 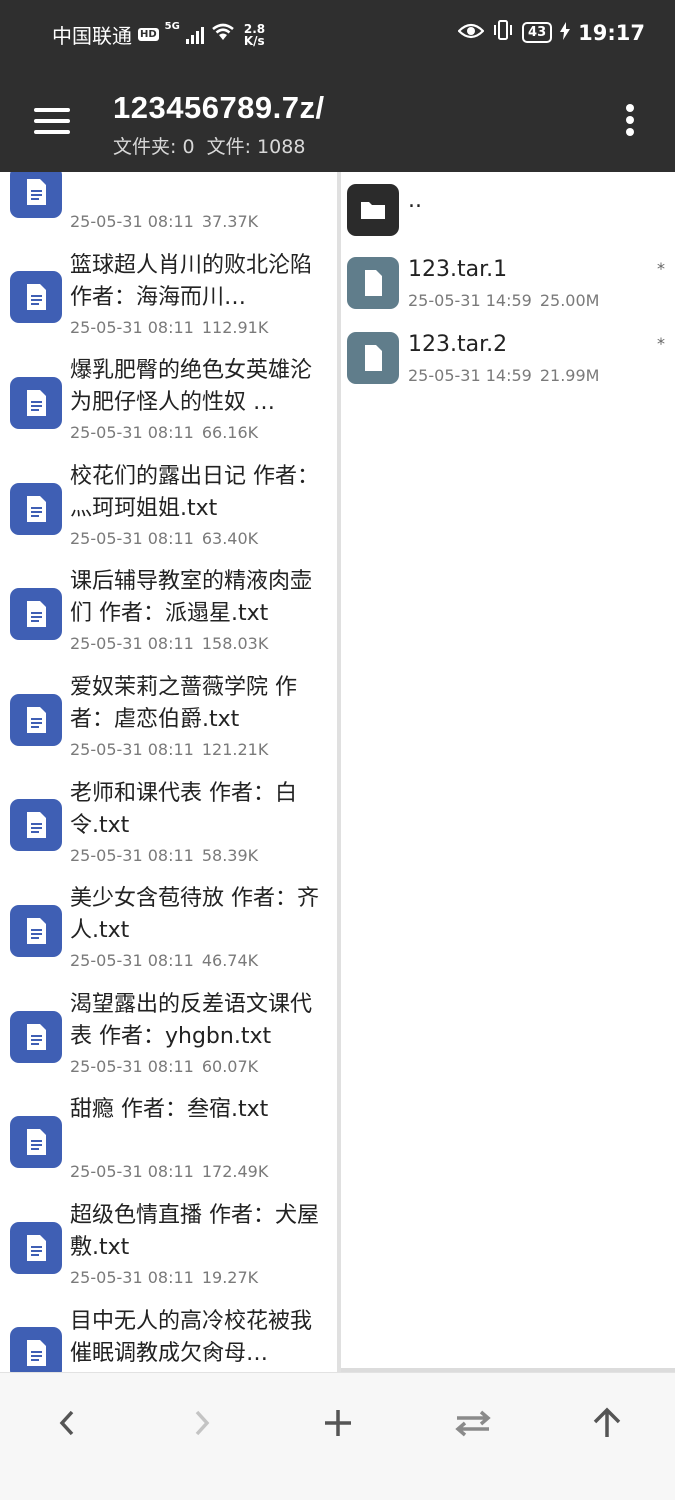 What do you see at coordinates (470, 375) in the screenshot?
I see `file-date: 25-05-31 14:59` at bounding box center [470, 375].